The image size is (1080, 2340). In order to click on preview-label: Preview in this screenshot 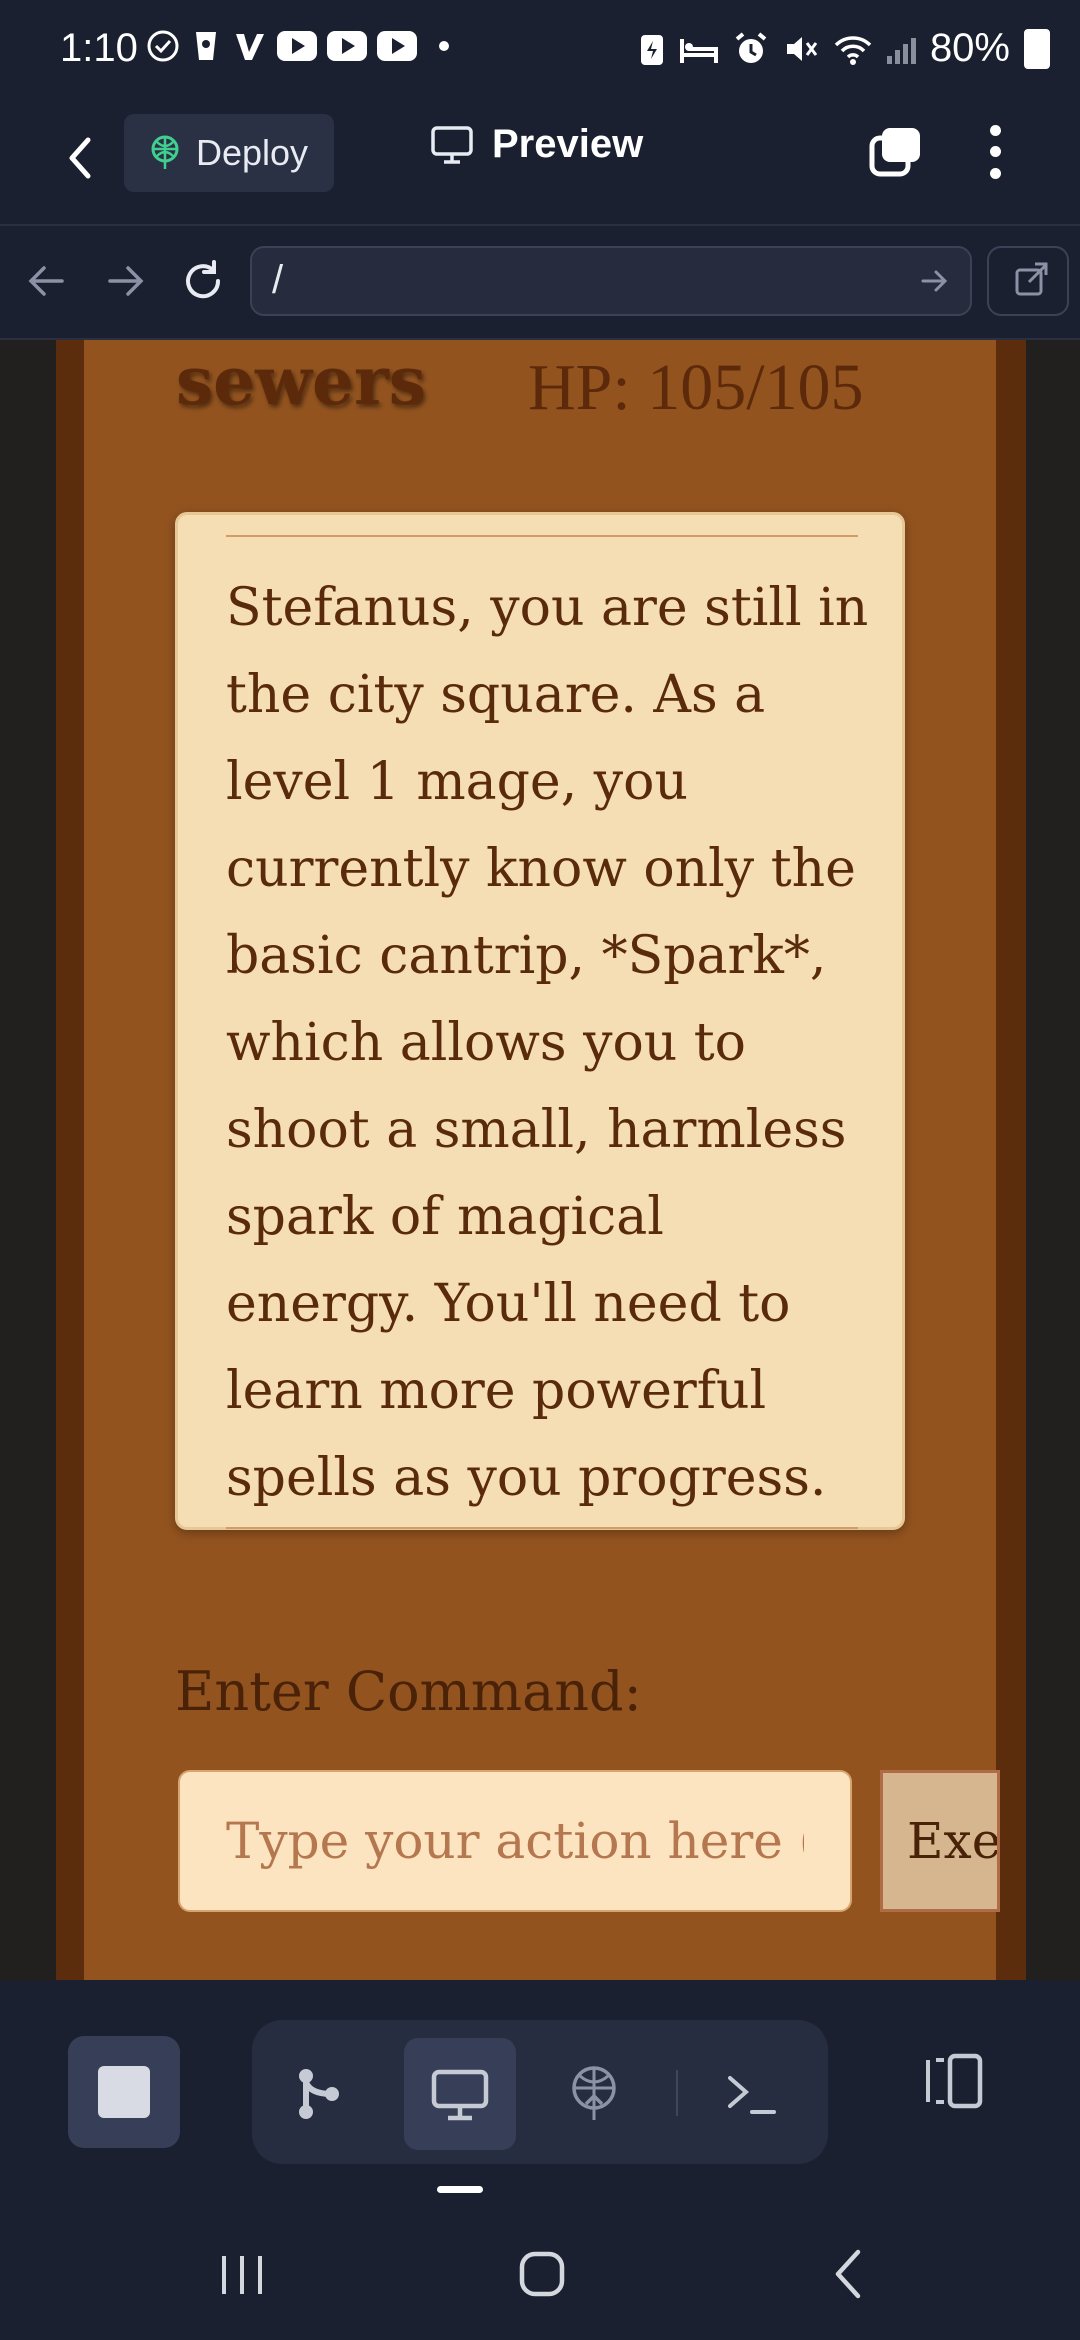, I will do `click(568, 144)`.